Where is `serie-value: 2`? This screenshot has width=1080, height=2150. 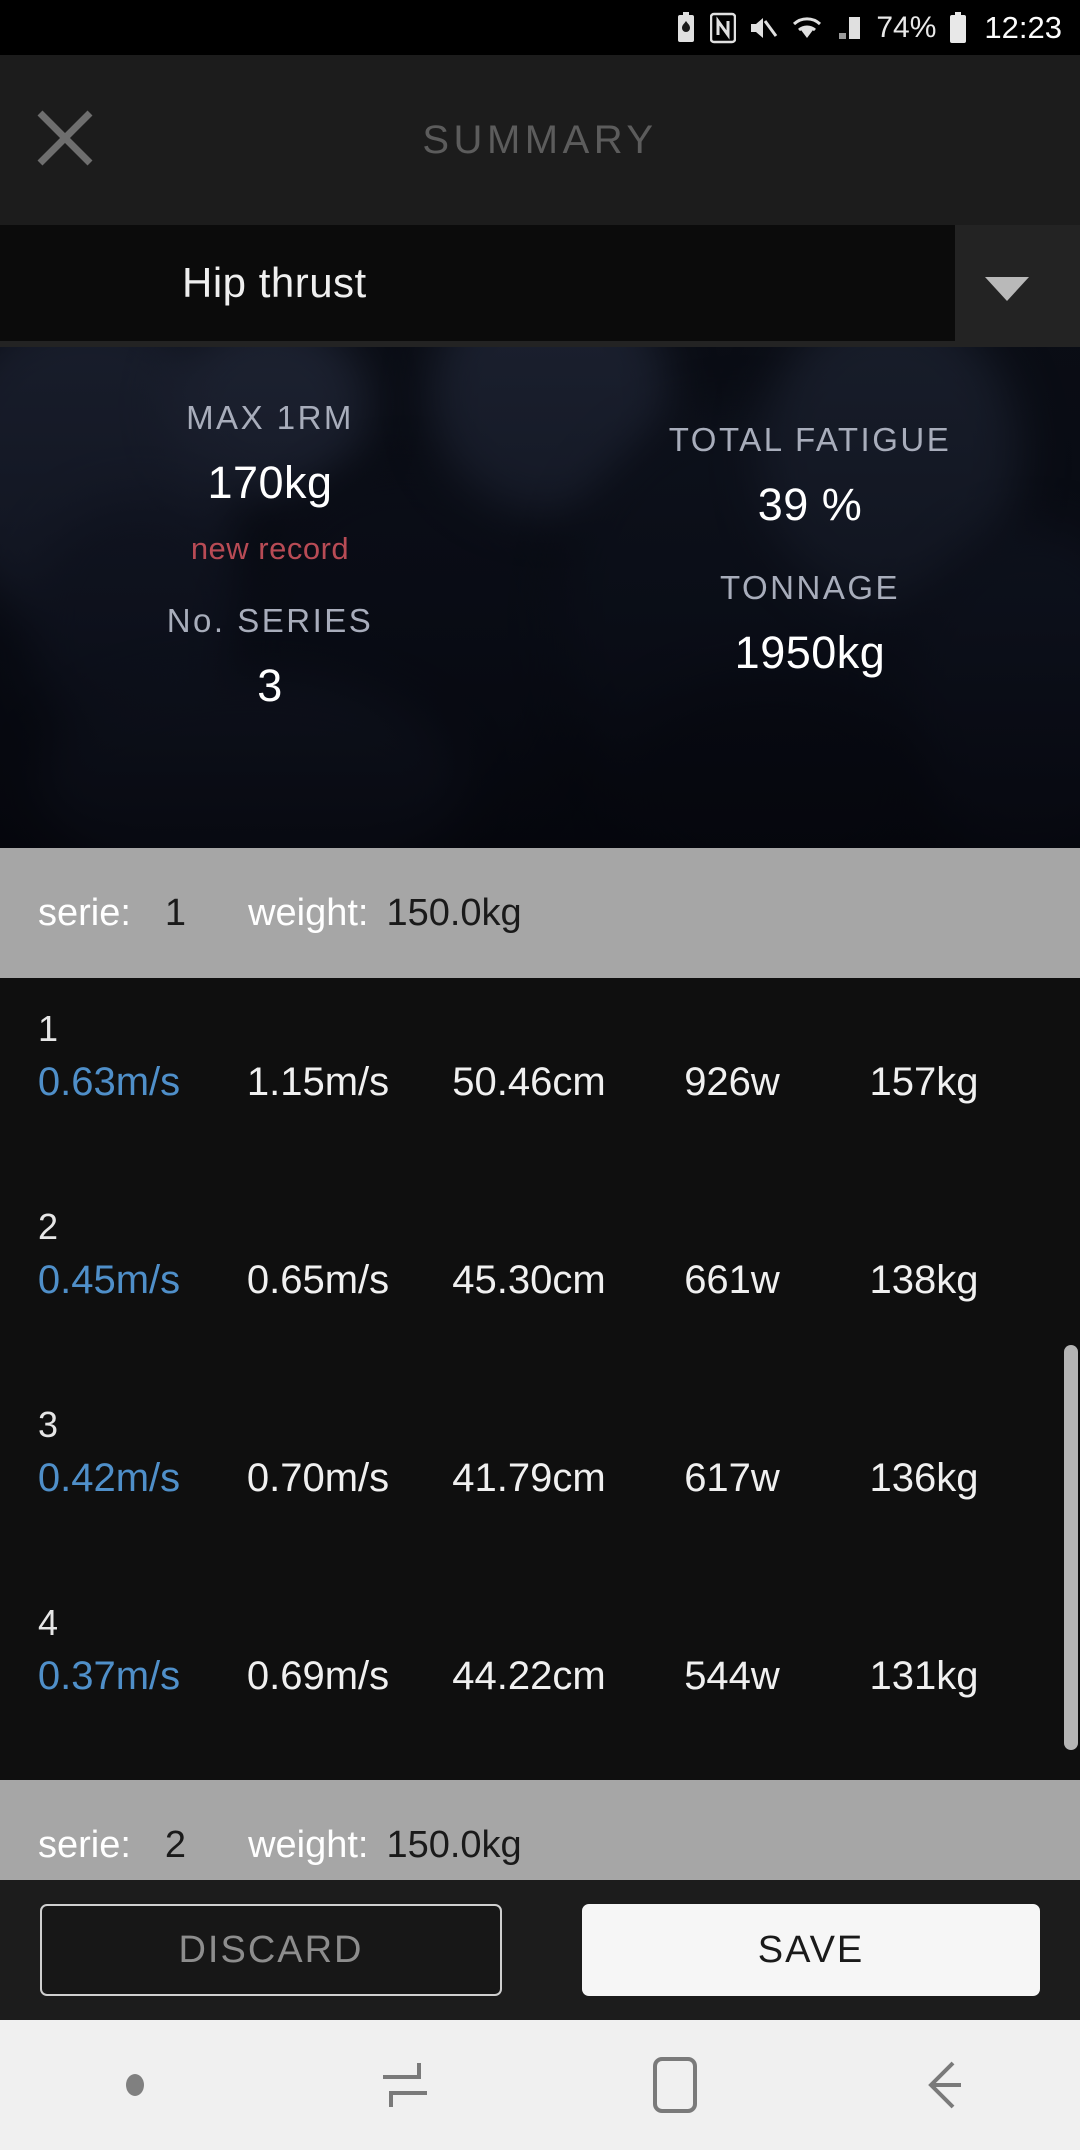 serie-value: 2 is located at coordinates (175, 1844).